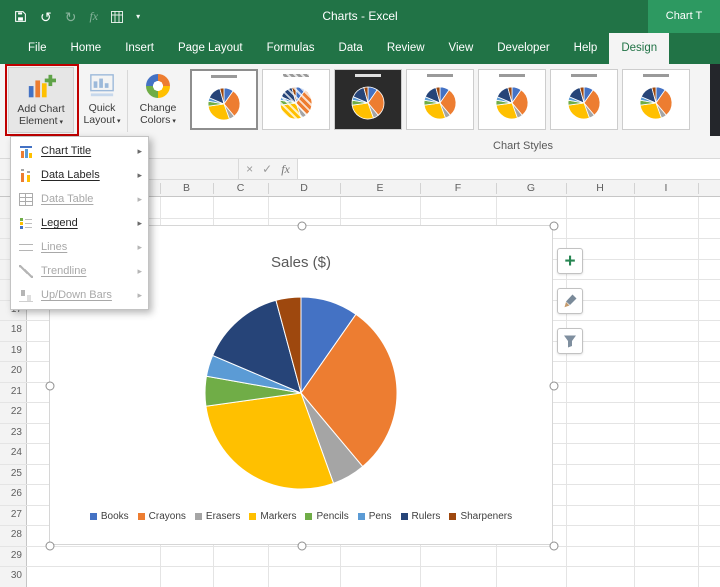 Image resolution: width=720 pixels, height=587 pixels. What do you see at coordinates (379, 188) in the screenshot?
I see `column-header-E: E` at bounding box center [379, 188].